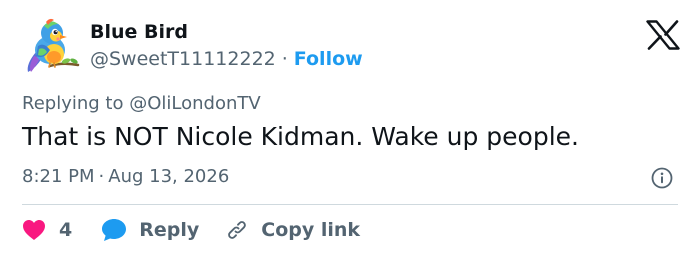  I want to click on copy-link-button: Copy link, so click(292, 230).